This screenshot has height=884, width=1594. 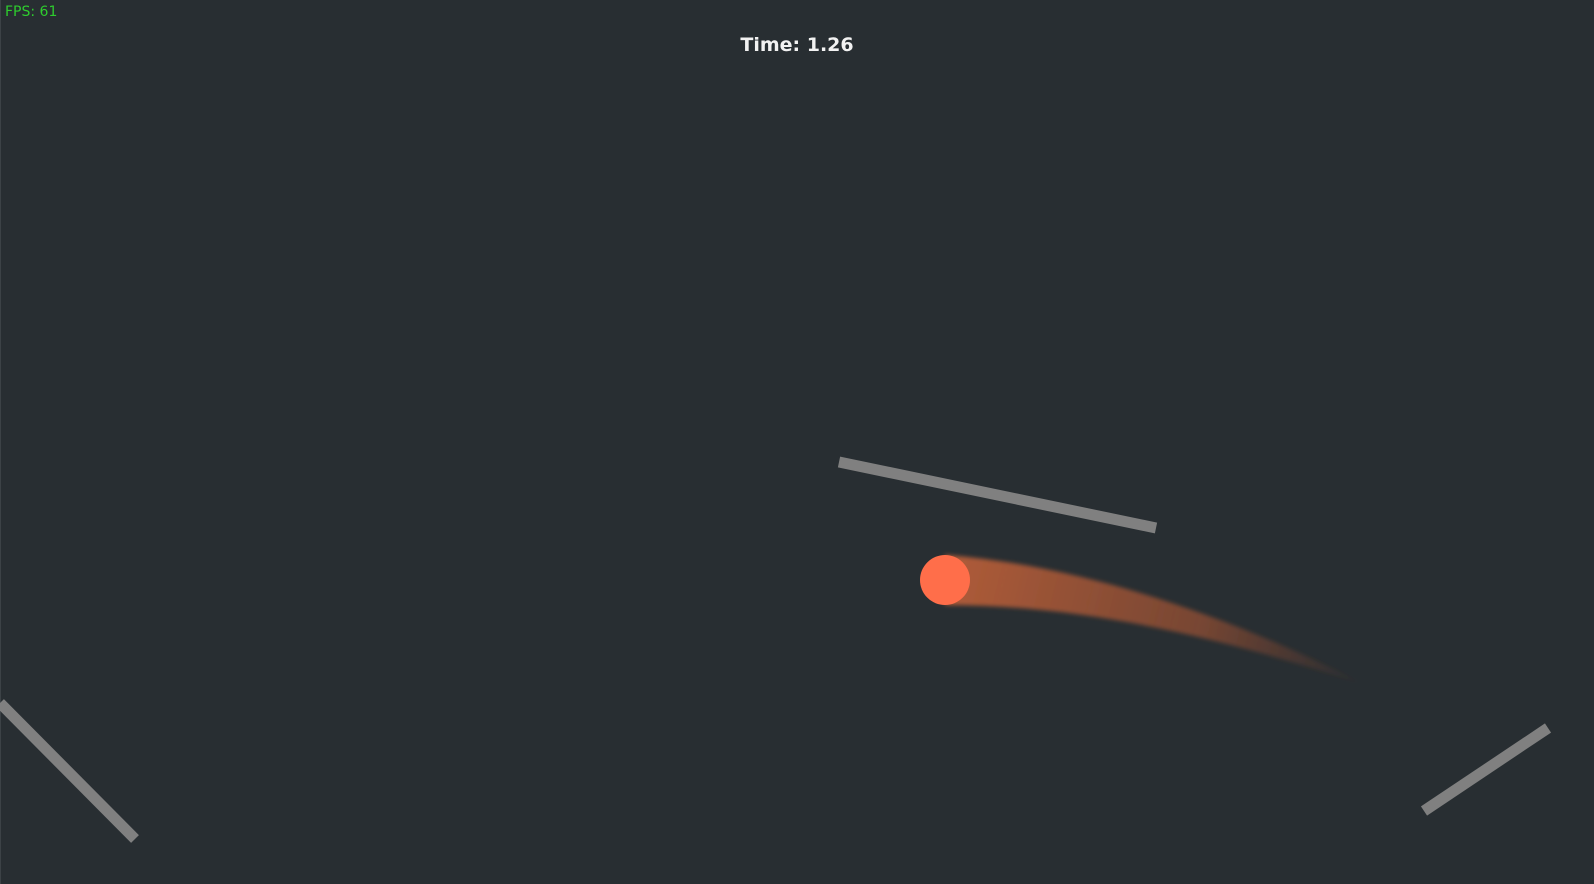 What do you see at coordinates (797, 45) in the screenshot?
I see `time-display: Time: 1.26` at bounding box center [797, 45].